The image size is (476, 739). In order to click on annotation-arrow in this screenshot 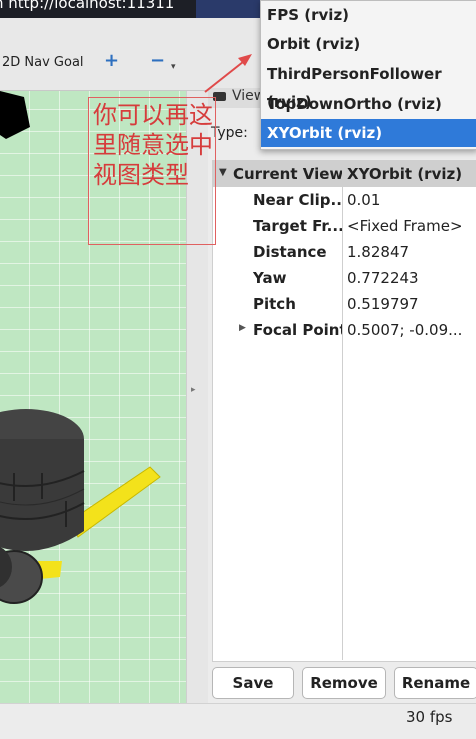, I will do `click(226, 75)`.